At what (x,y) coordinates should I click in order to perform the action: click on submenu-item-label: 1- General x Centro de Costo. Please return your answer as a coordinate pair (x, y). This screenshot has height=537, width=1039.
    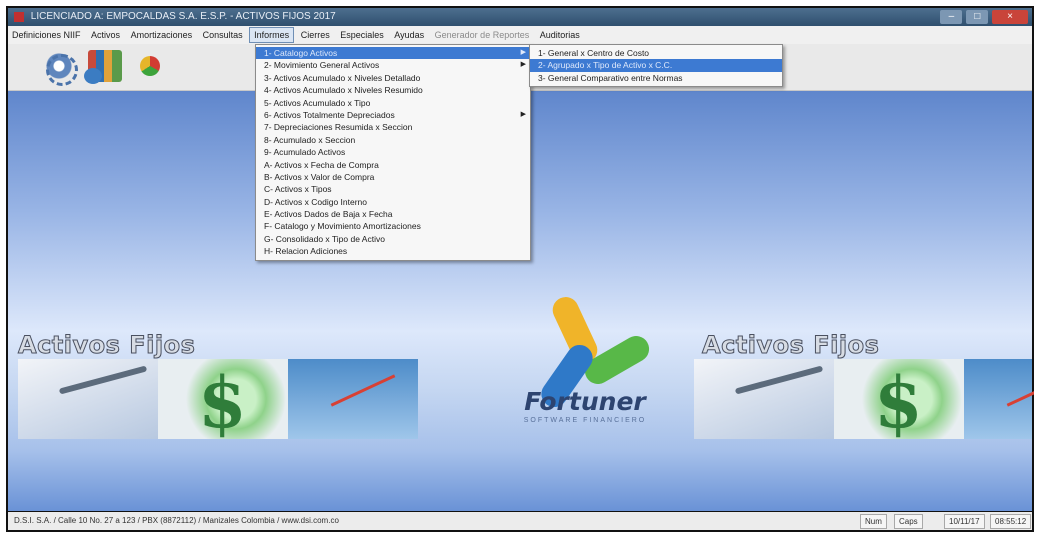
    Looking at the image, I should click on (594, 53).